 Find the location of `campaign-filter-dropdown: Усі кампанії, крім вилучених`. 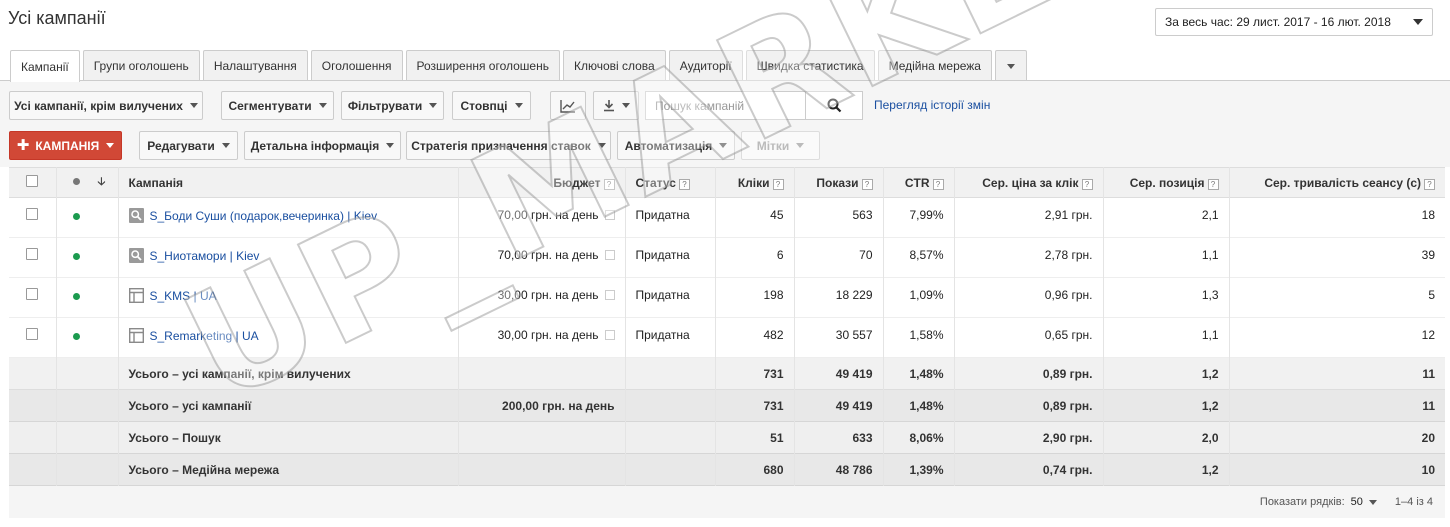

campaign-filter-dropdown: Усі кампанії, крім вилучених is located at coordinates (106, 105).